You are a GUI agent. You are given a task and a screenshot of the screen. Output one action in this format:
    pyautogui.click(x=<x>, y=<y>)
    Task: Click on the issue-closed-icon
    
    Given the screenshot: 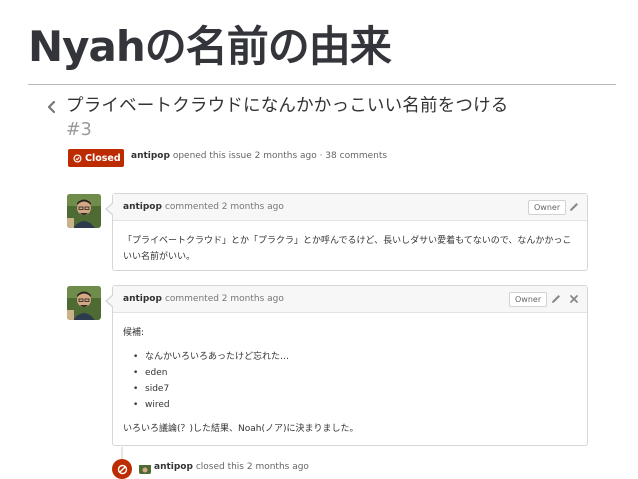 What is the action you would take?
    pyautogui.click(x=77, y=158)
    